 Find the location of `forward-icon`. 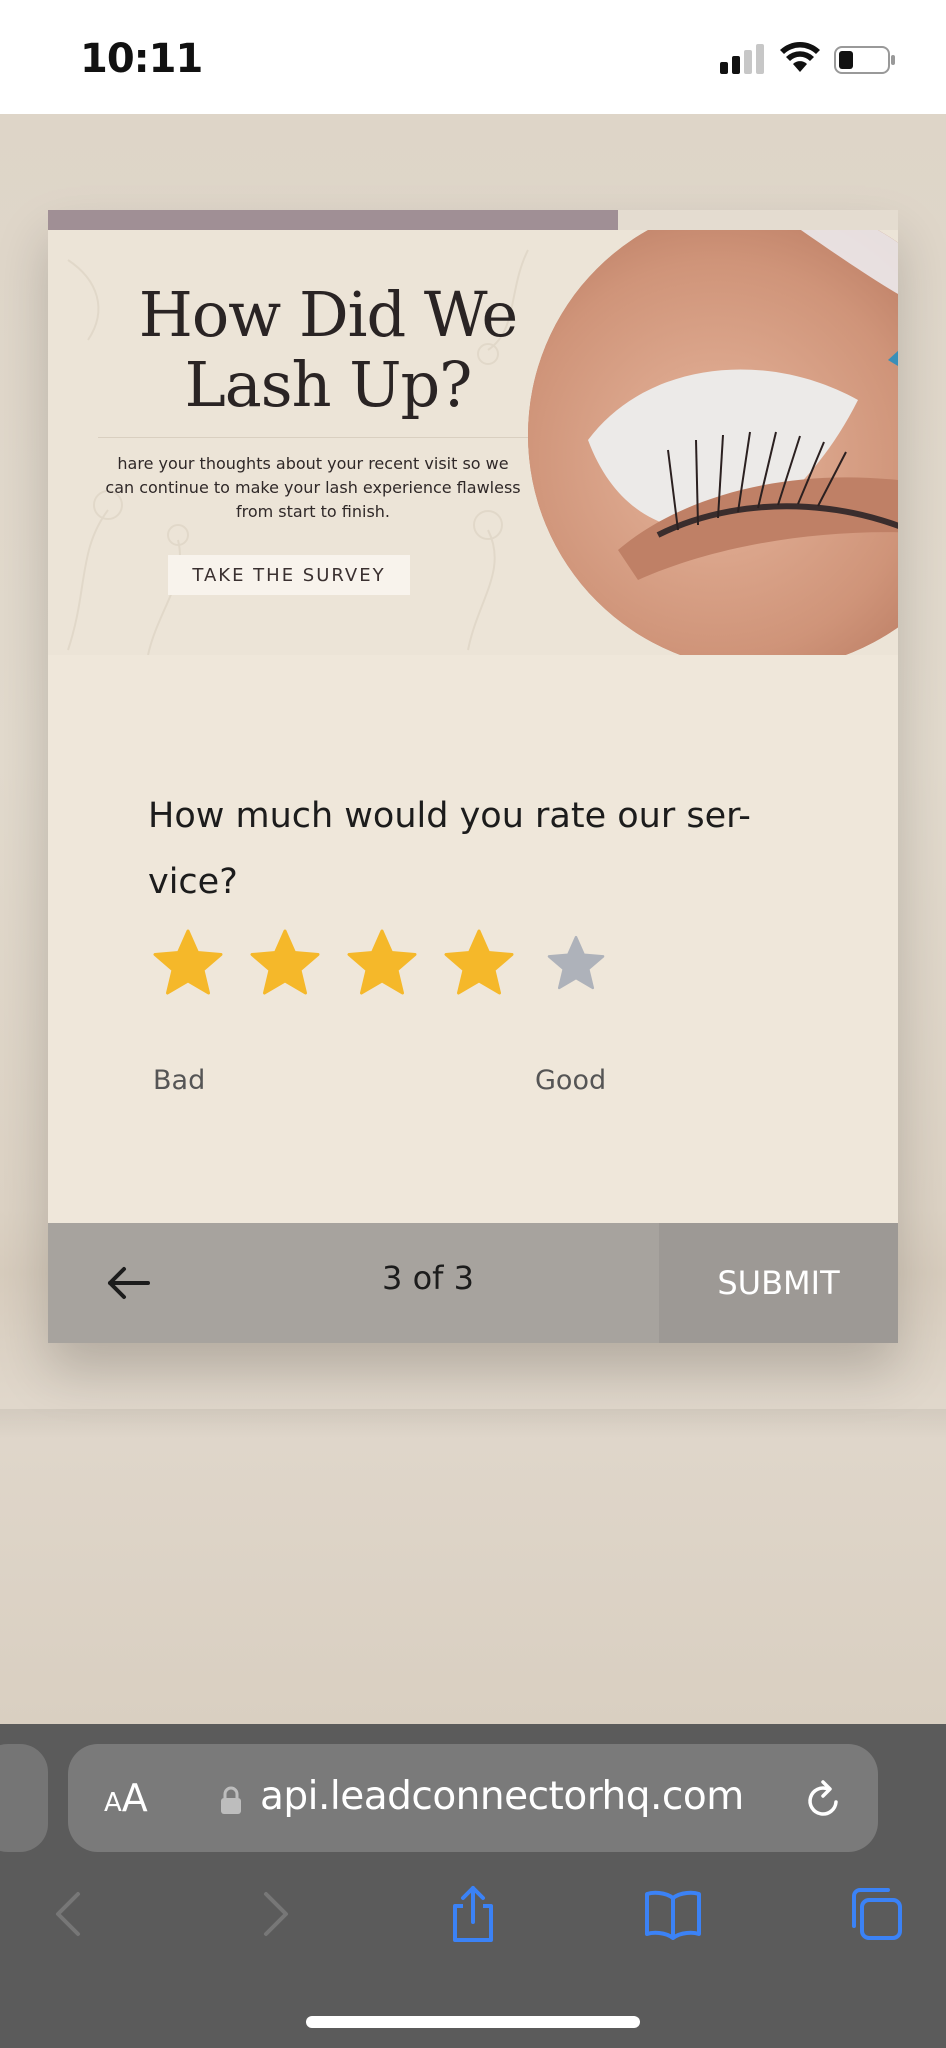

forward-icon is located at coordinates (274, 1914).